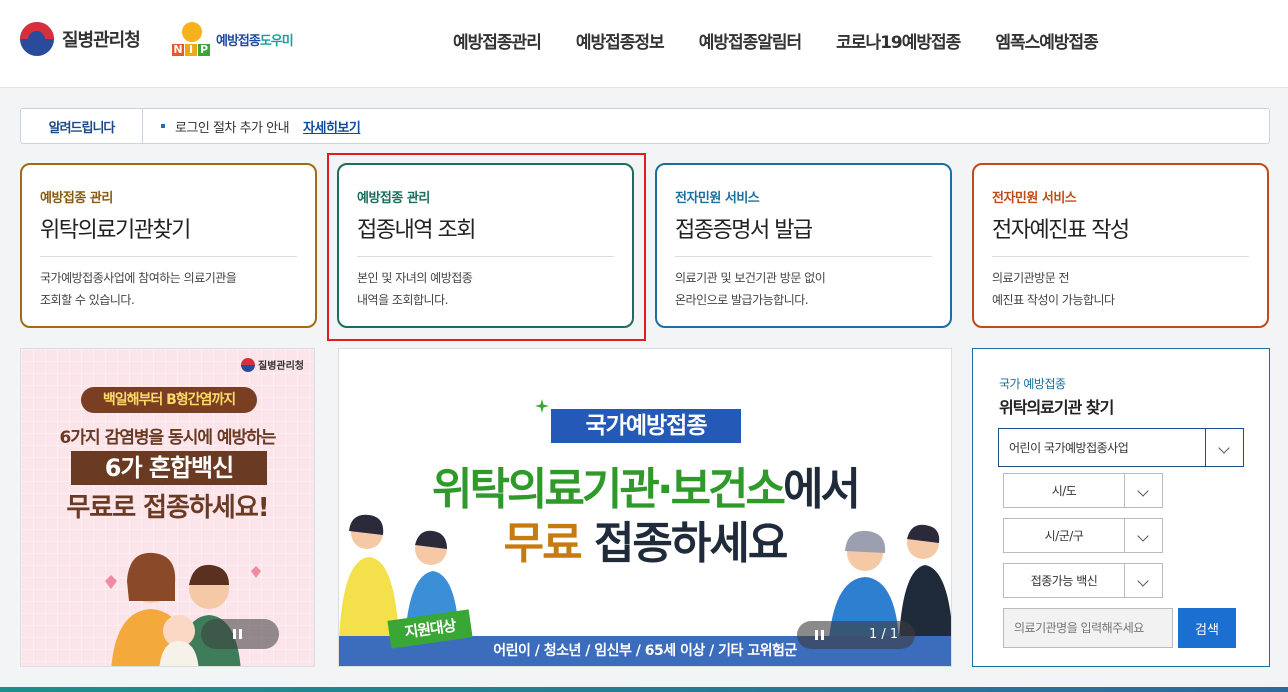  Describe the element at coordinates (238, 41) in the screenshot. I see `nip-text-part1: 예방접종` at that location.